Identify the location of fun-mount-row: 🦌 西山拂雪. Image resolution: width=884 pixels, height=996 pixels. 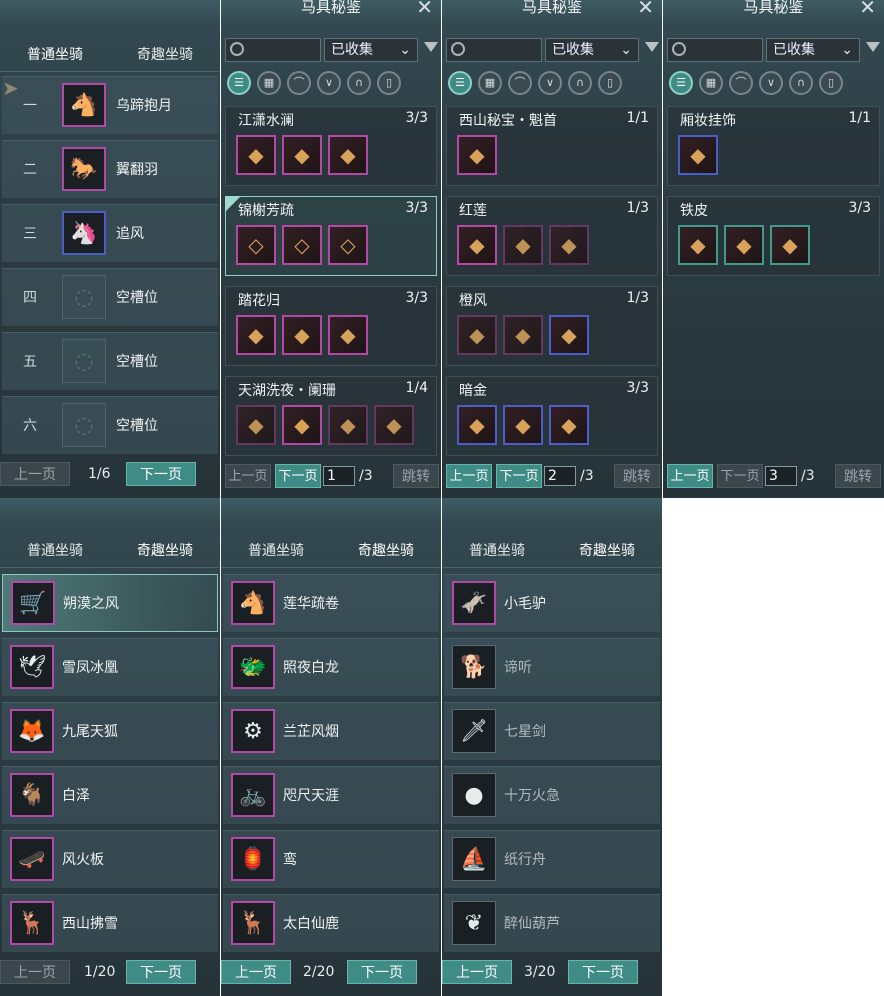
(110, 923).